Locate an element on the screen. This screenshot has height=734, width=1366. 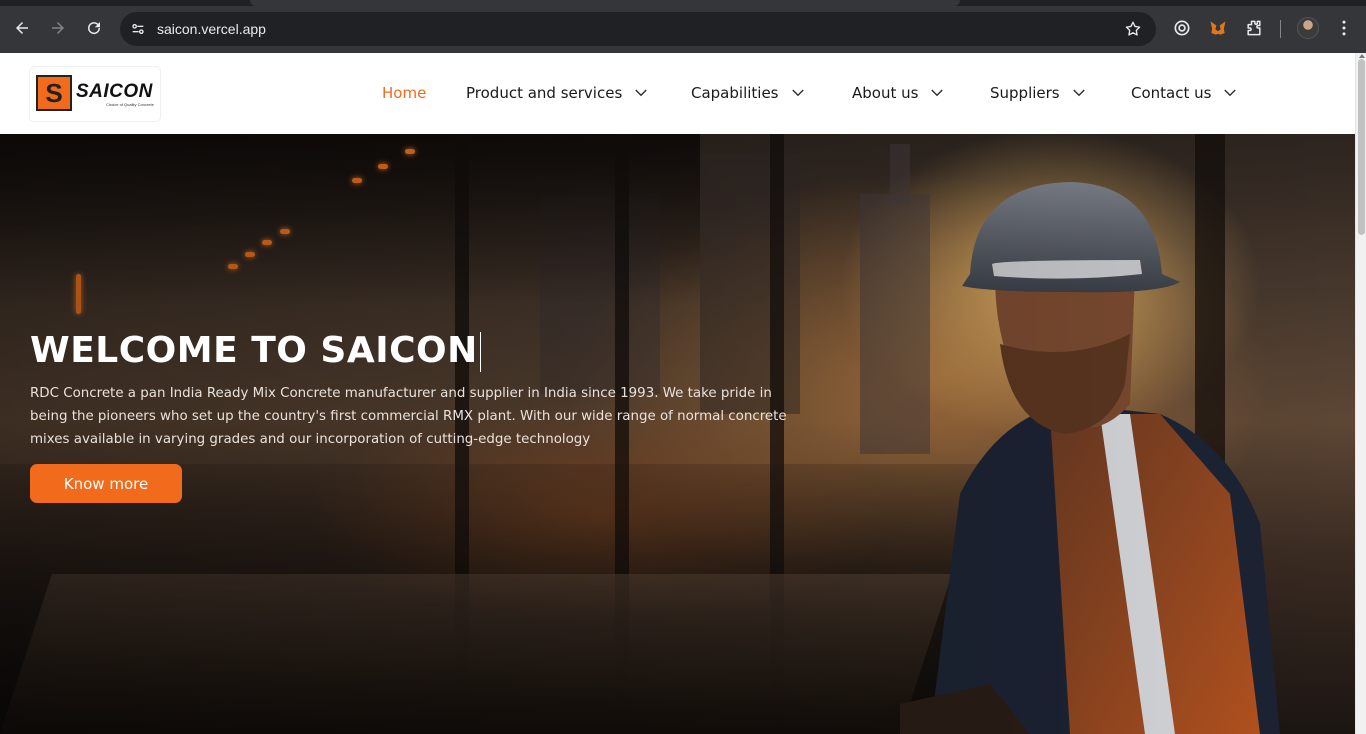
nav-item-contact-us: Contact us is located at coordinates (1185, 93).